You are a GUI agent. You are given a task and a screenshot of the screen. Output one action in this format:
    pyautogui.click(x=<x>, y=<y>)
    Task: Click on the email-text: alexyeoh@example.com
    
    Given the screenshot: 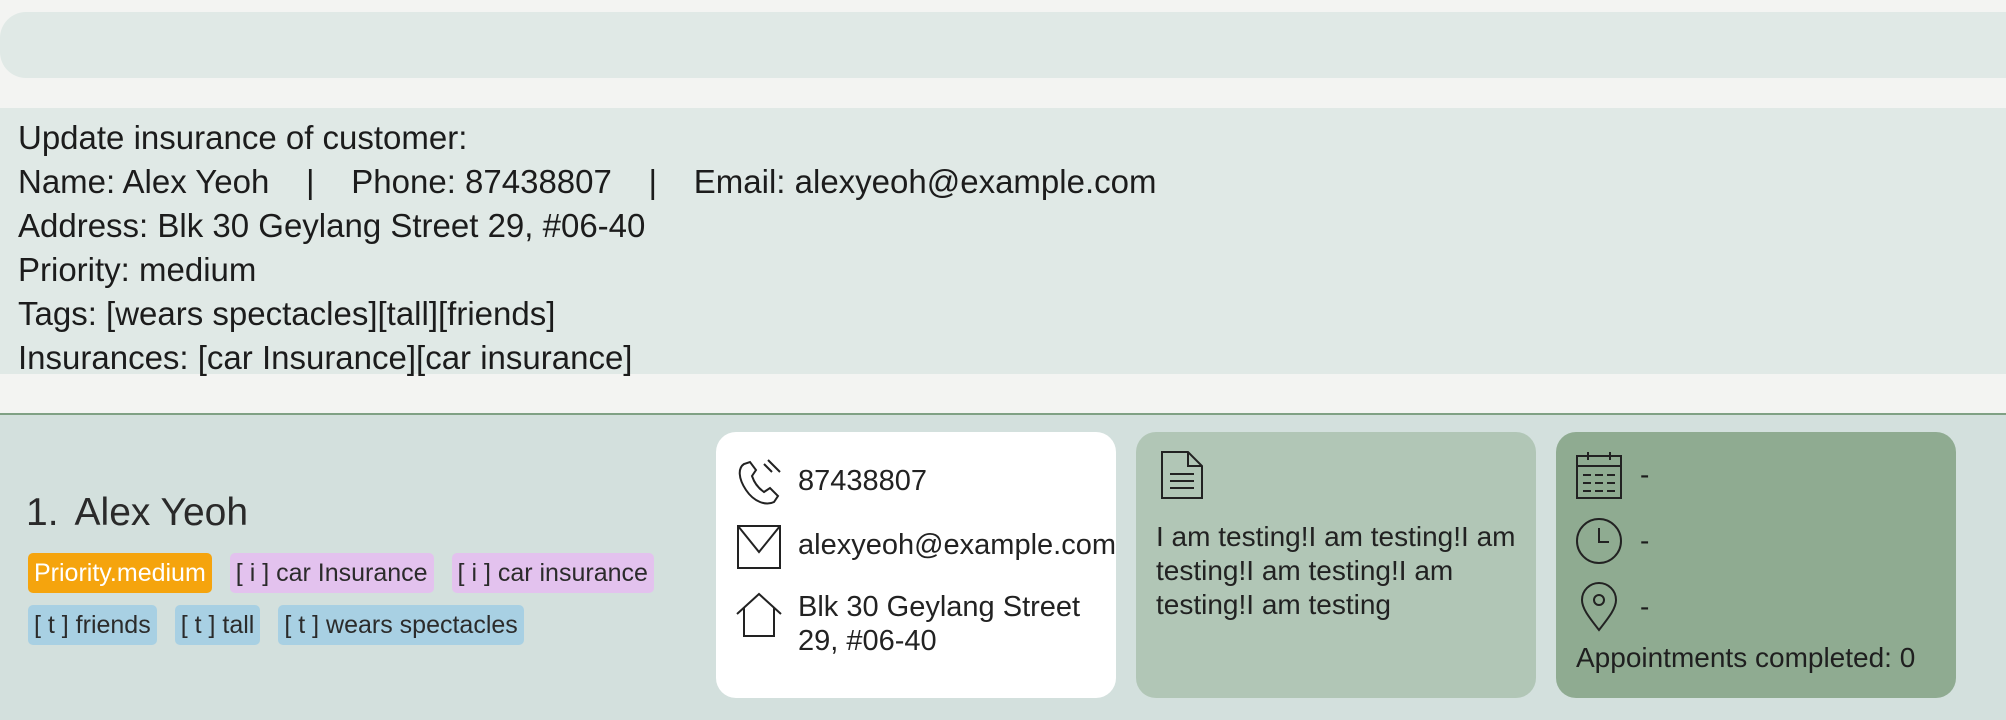 What is the action you would take?
    pyautogui.click(x=957, y=545)
    